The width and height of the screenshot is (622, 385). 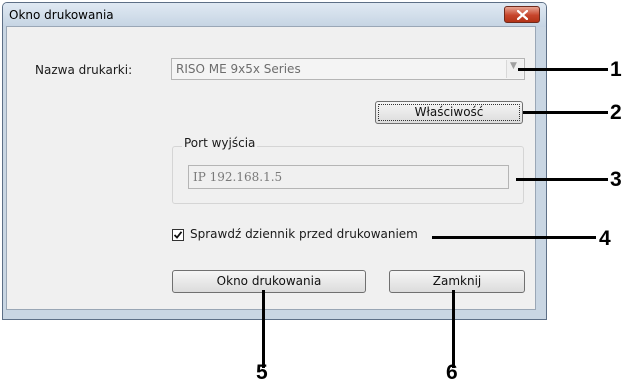 I want to click on output-port-group-title: Port wyjścia, so click(x=220, y=143).